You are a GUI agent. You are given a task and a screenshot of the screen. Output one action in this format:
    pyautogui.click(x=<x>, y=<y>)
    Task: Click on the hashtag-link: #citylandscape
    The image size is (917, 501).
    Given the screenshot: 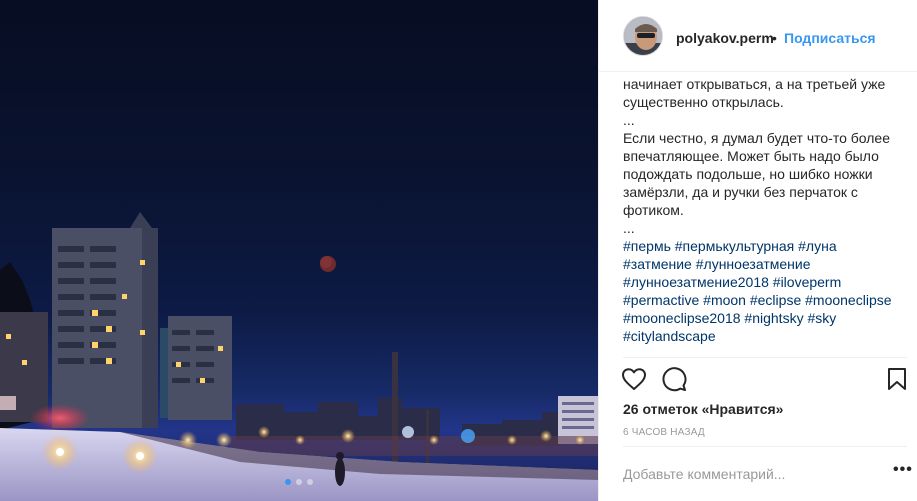 What is the action you would take?
    pyautogui.click(x=669, y=336)
    